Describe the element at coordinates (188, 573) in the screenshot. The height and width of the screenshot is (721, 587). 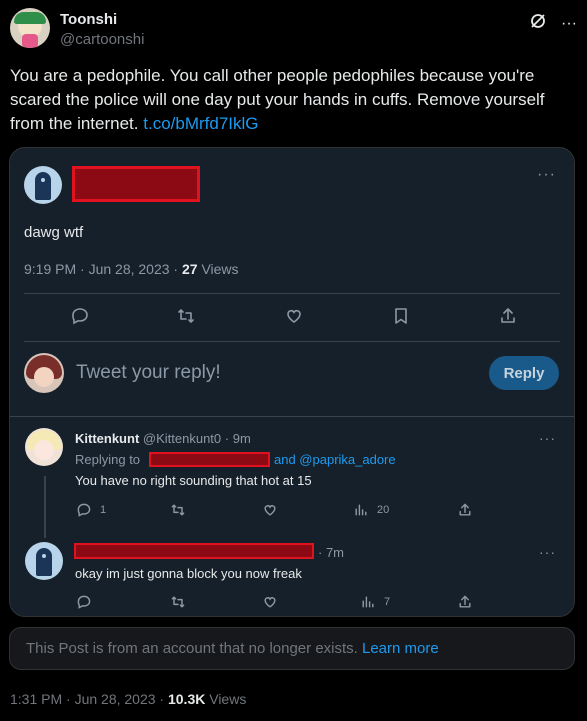
I see `reply-text: okay im just gonna block you now freak` at that location.